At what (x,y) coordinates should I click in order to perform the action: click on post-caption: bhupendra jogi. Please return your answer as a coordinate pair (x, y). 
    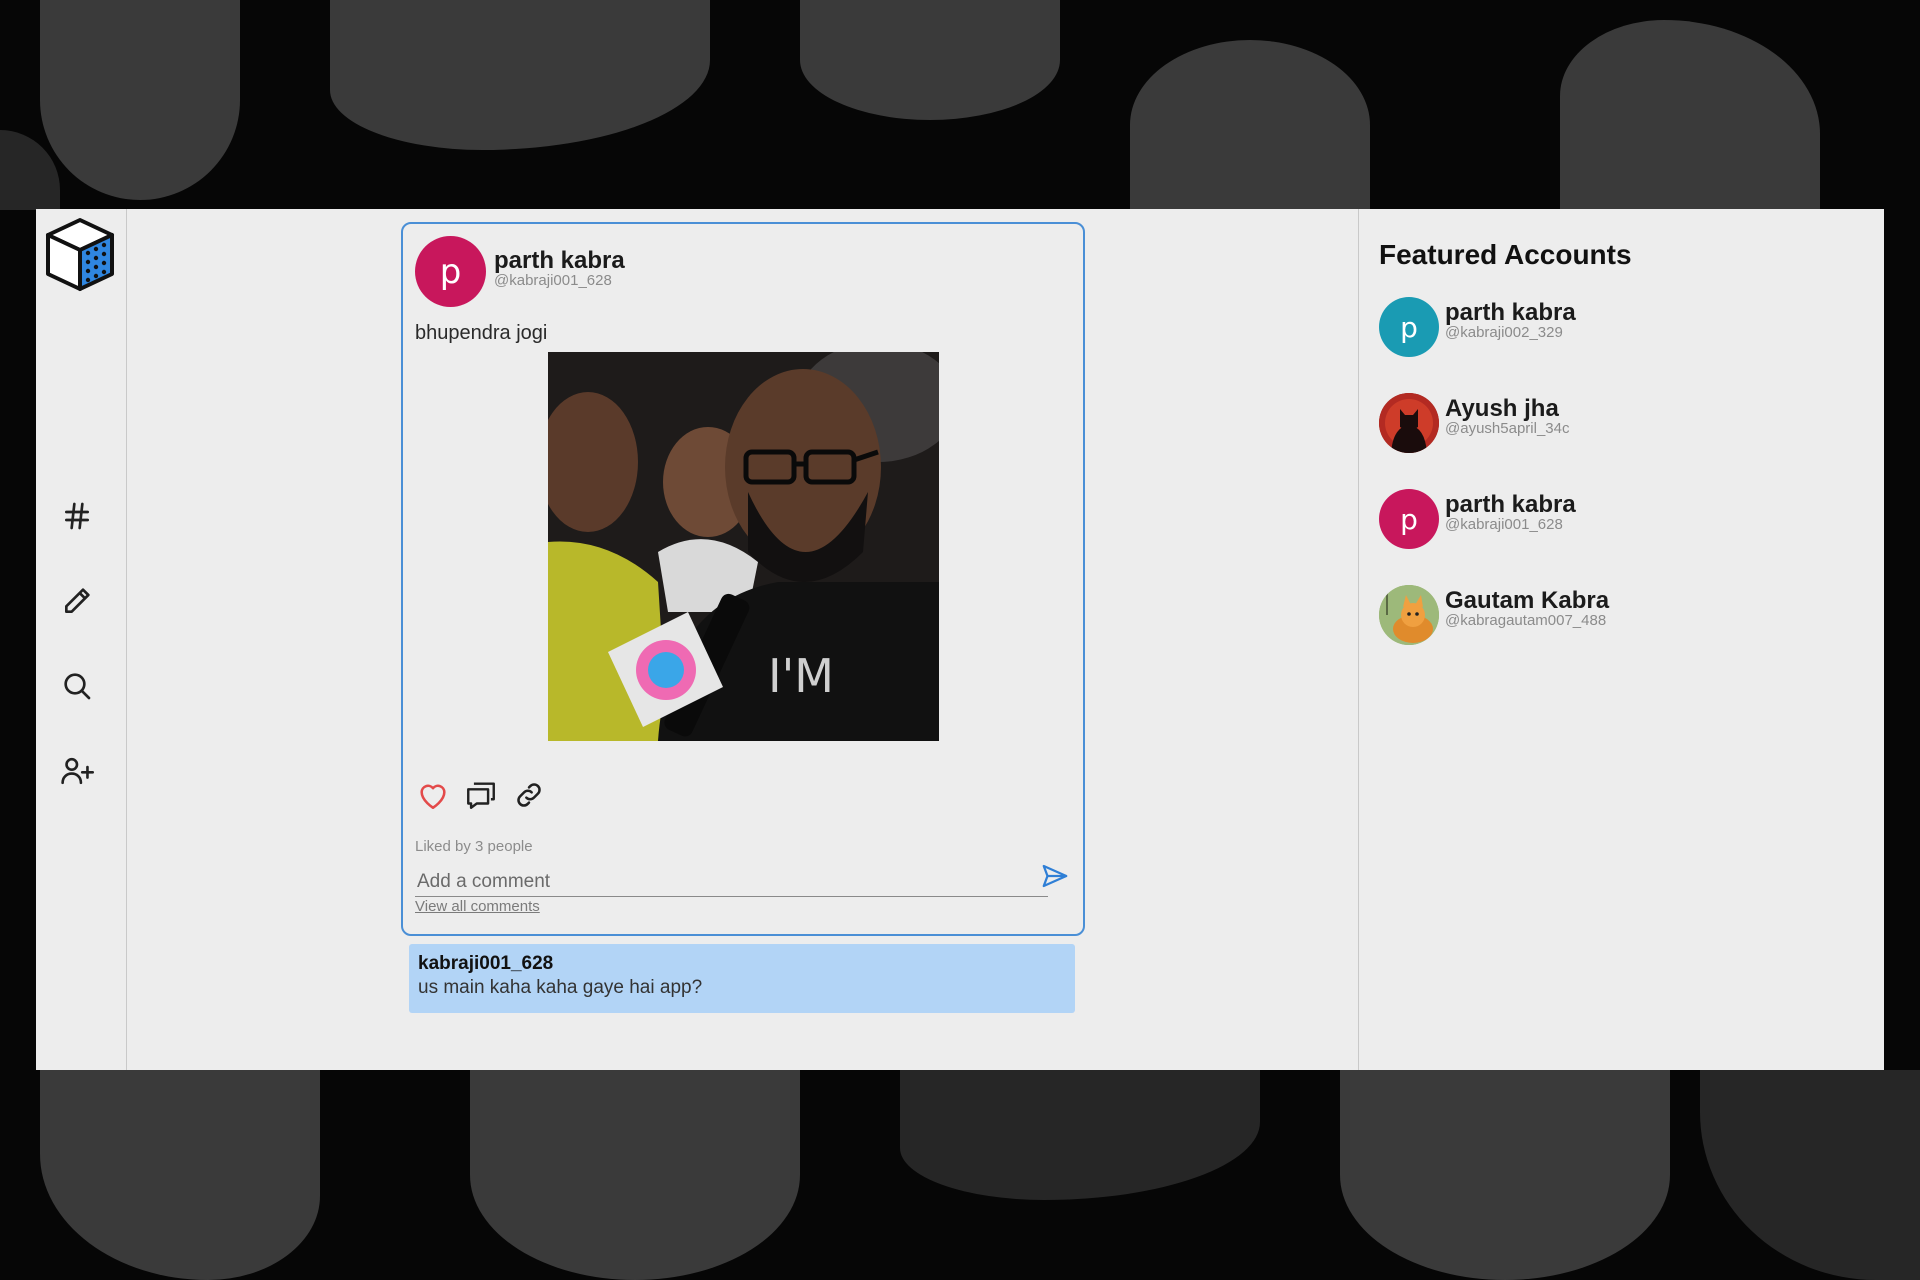
    Looking at the image, I should click on (481, 333).